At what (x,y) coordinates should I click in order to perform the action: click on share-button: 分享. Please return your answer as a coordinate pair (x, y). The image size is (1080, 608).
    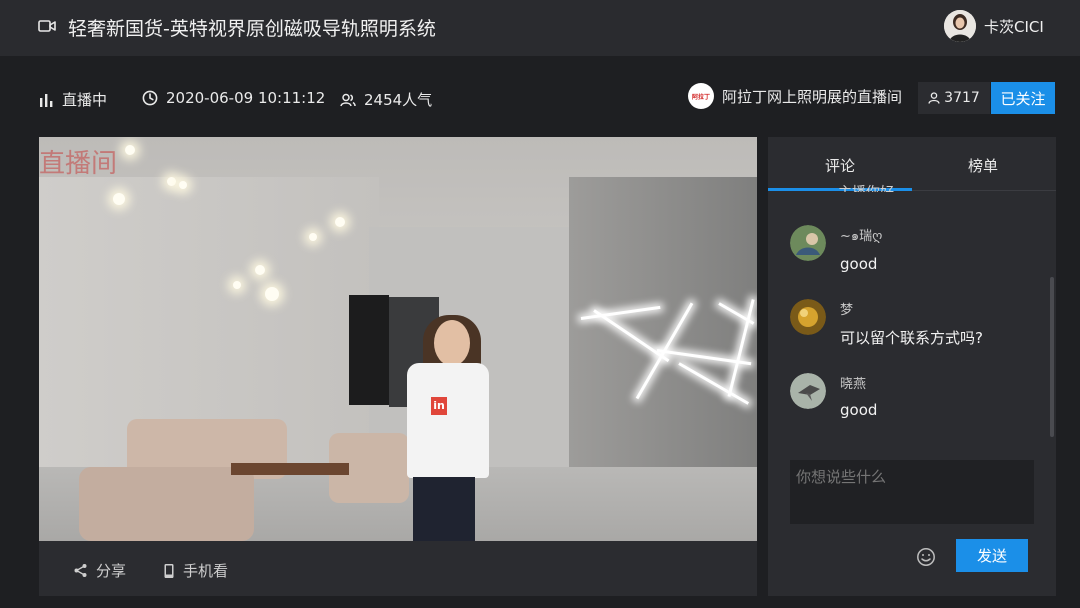
    Looking at the image, I should click on (99, 570).